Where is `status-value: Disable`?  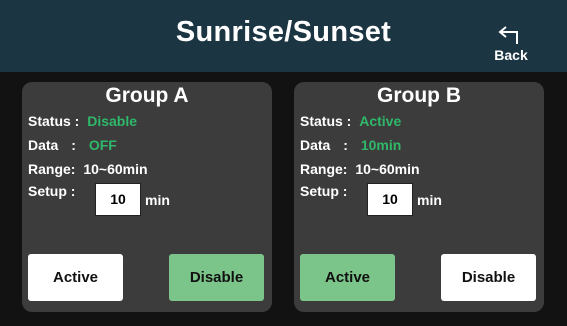 status-value: Disable is located at coordinates (112, 121).